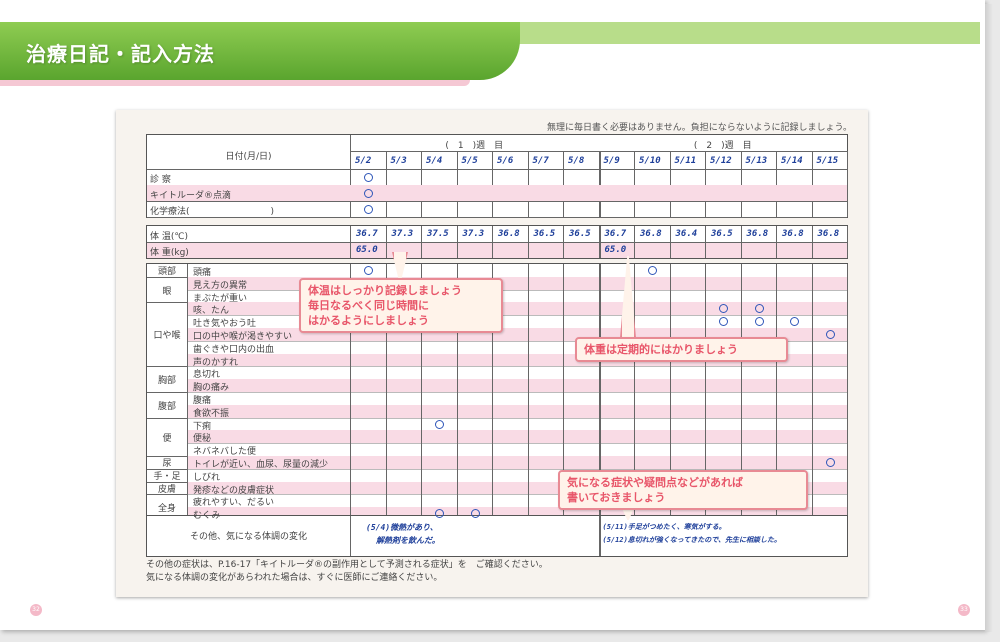 This screenshot has height=642, width=1000. What do you see at coordinates (202, 426) in the screenshot?
I see `symptom-item-label: 下痢` at bounding box center [202, 426].